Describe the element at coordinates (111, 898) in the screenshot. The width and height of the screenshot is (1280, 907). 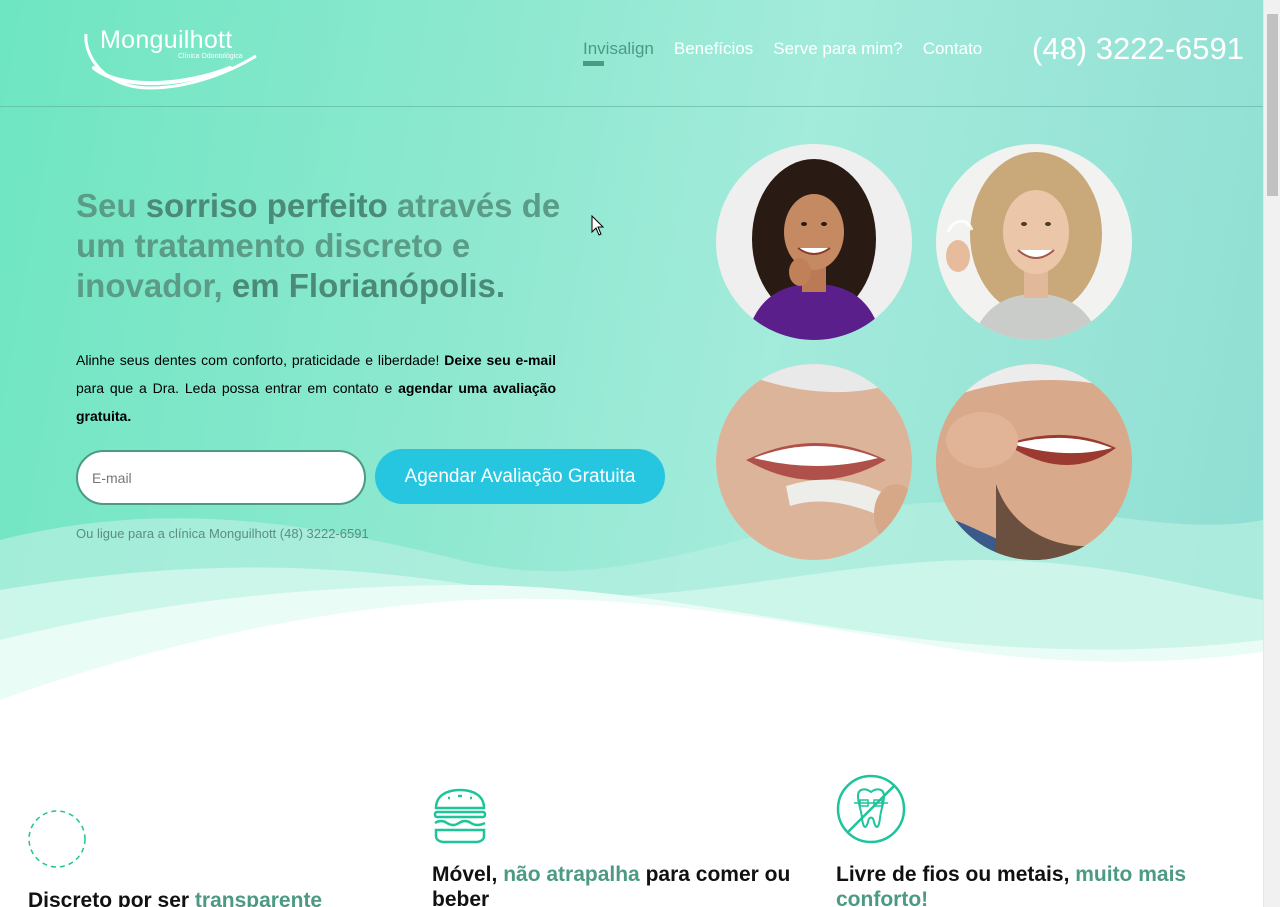
I see `feature-title-text: Discreto por ser` at that location.